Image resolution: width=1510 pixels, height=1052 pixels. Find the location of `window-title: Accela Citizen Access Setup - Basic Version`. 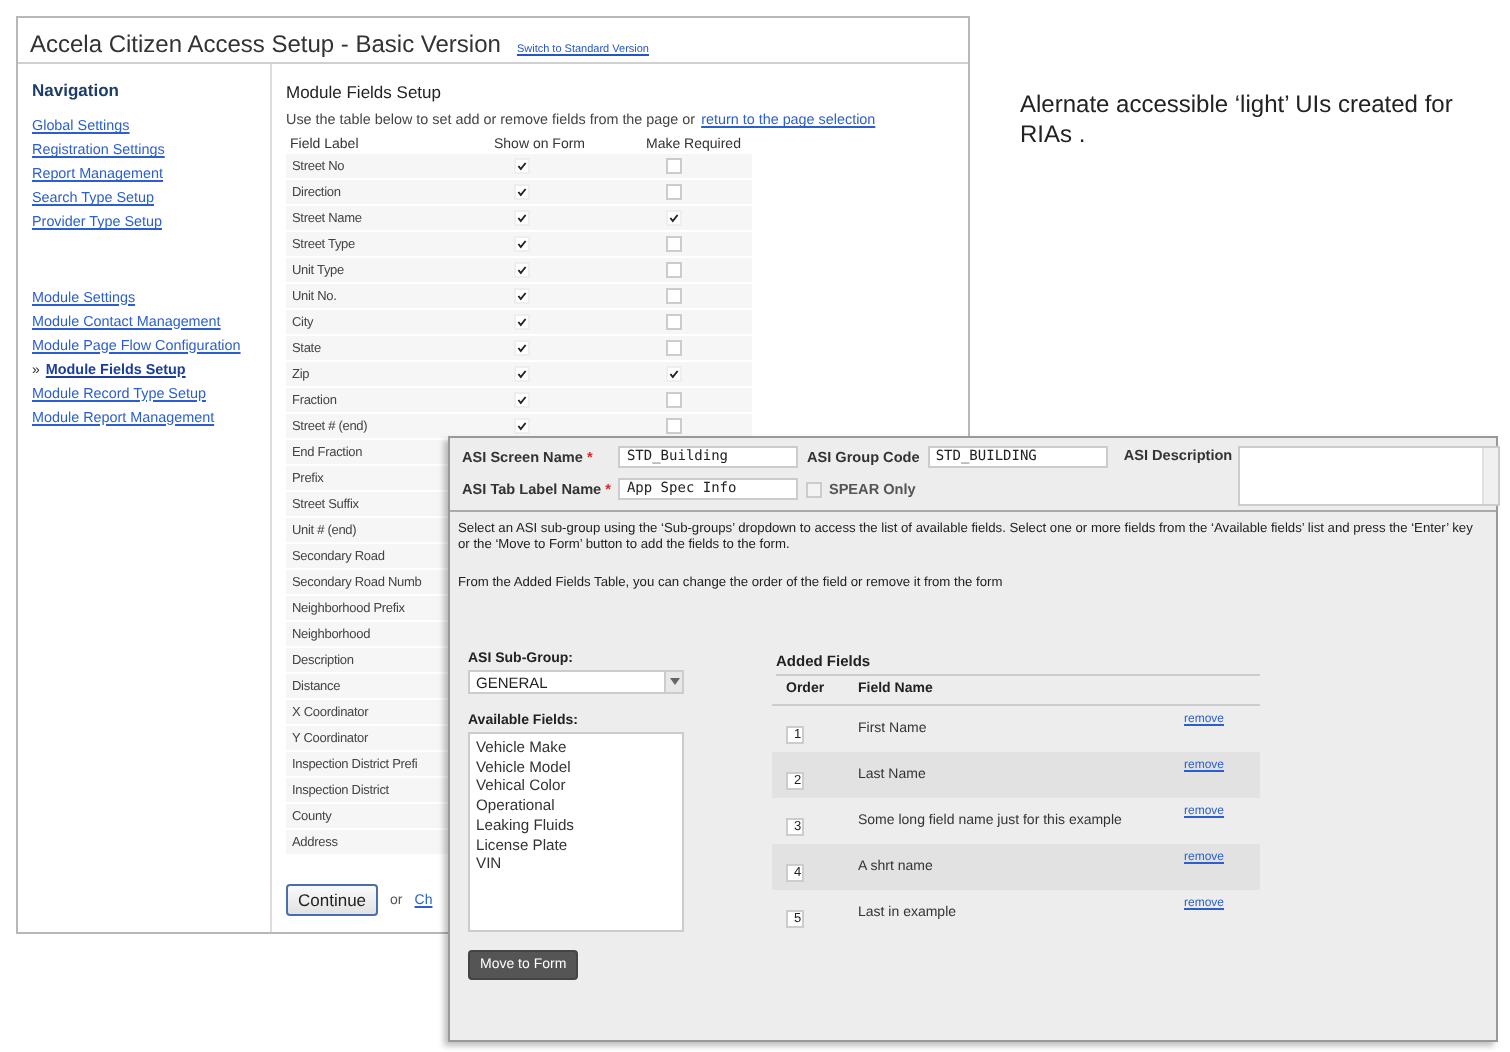

window-title: Accela Citizen Access Setup - Basic Version is located at coordinates (265, 44).